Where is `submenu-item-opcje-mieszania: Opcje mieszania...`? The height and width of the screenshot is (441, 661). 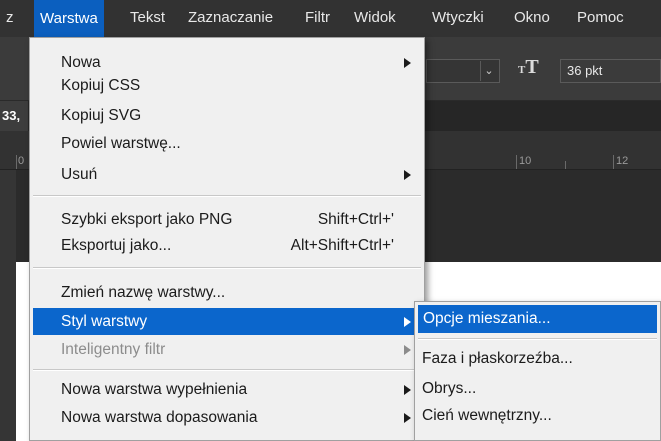 submenu-item-opcje-mieszania: Opcje mieszania... is located at coordinates (537, 319).